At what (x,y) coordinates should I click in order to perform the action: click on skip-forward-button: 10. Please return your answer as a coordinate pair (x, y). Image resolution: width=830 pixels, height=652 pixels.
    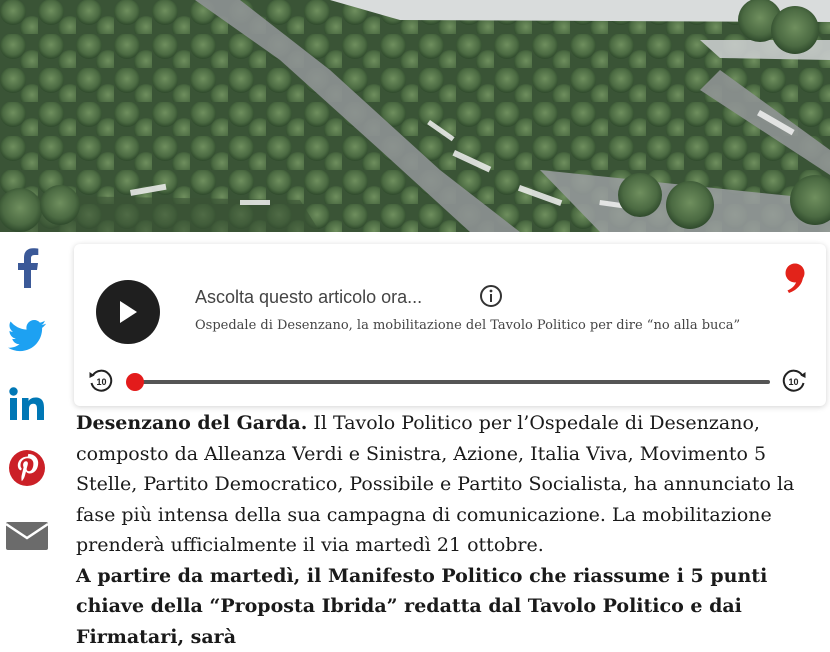
    Looking at the image, I should click on (794, 383).